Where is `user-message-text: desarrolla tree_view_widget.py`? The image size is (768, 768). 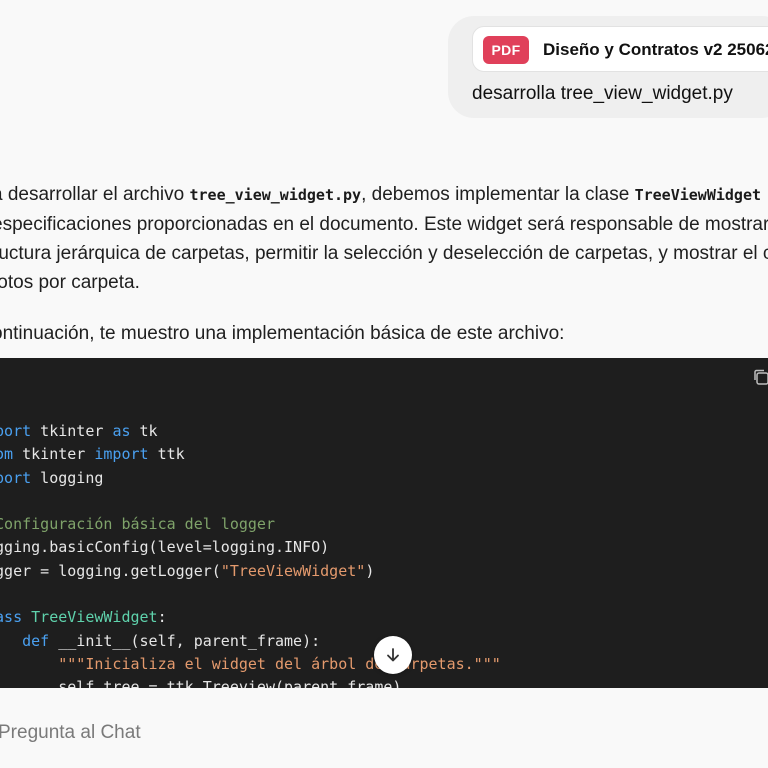 user-message-text: desarrolla tree_view_widget.py is located at coordinates (602, 93).